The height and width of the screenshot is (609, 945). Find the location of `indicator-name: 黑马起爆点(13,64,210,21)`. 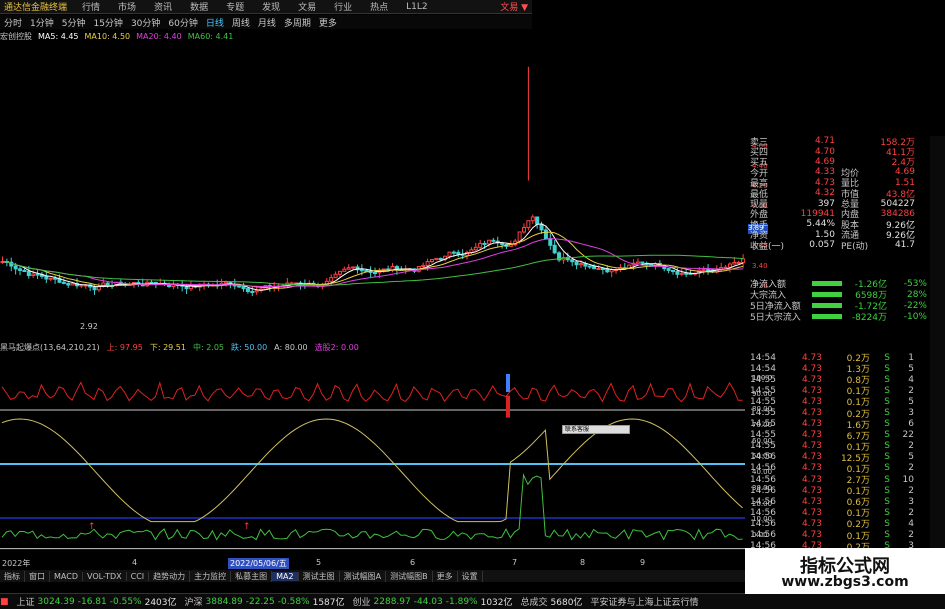

indicator-name: 黑马起爆点(13,64,210,21) is located at coordinates (50, 347).